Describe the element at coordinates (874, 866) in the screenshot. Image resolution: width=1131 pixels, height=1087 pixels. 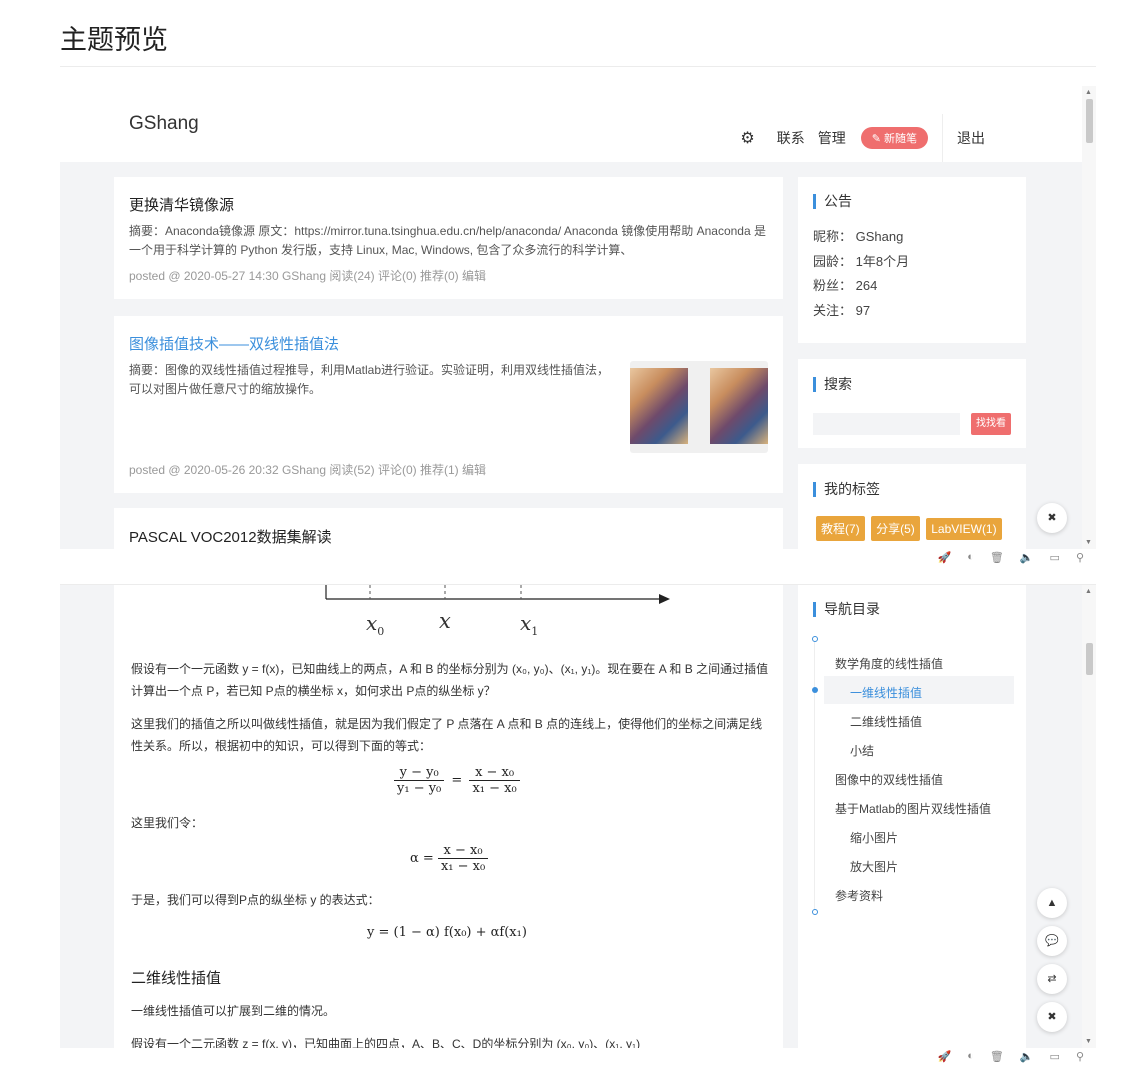
I see `toc-item: 放大图片` at that location.